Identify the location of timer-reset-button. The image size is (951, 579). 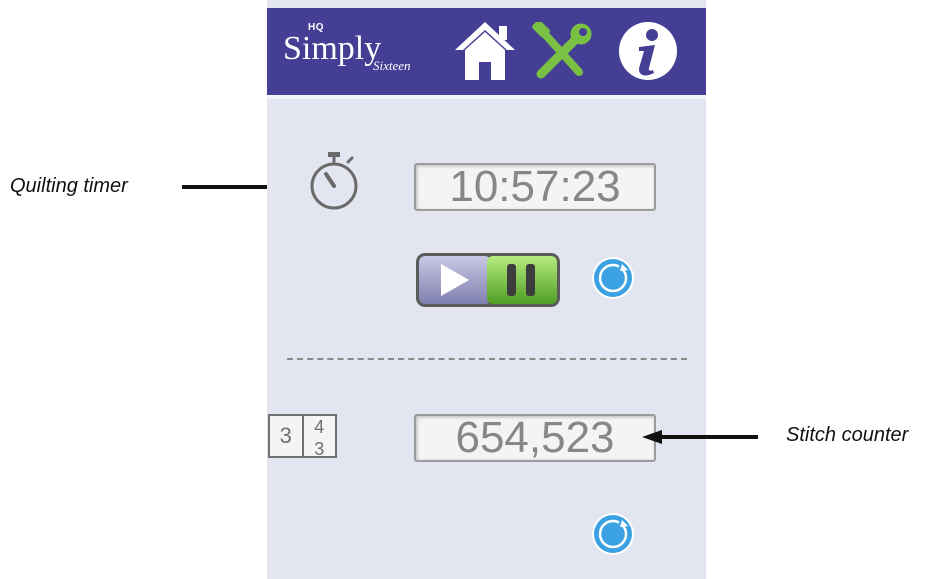
(613, 280).